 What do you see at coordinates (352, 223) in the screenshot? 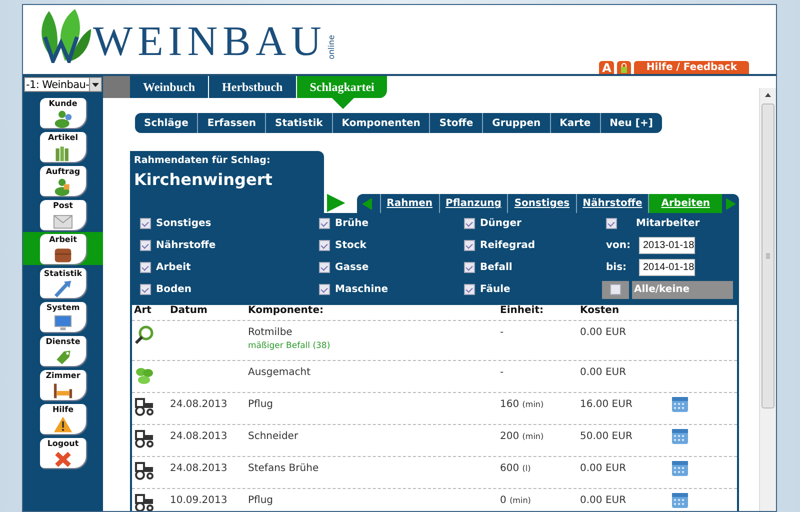
I see `checkbox-label: Brühe` at bounding box center [352, 223].